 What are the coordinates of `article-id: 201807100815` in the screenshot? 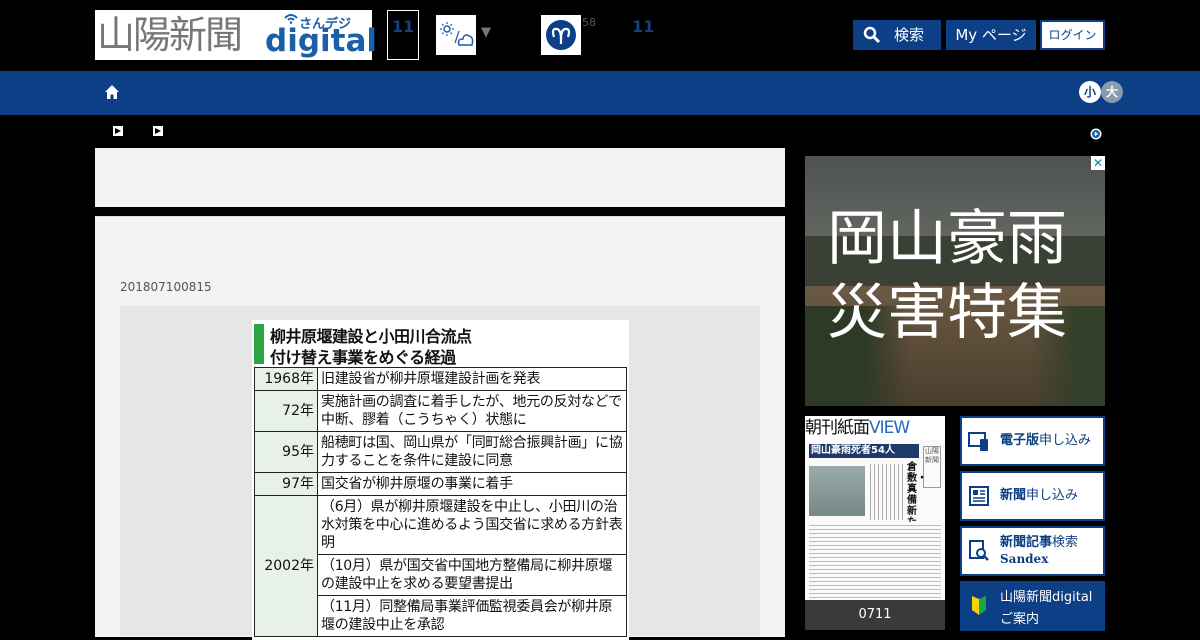 It's located at (166, 287).